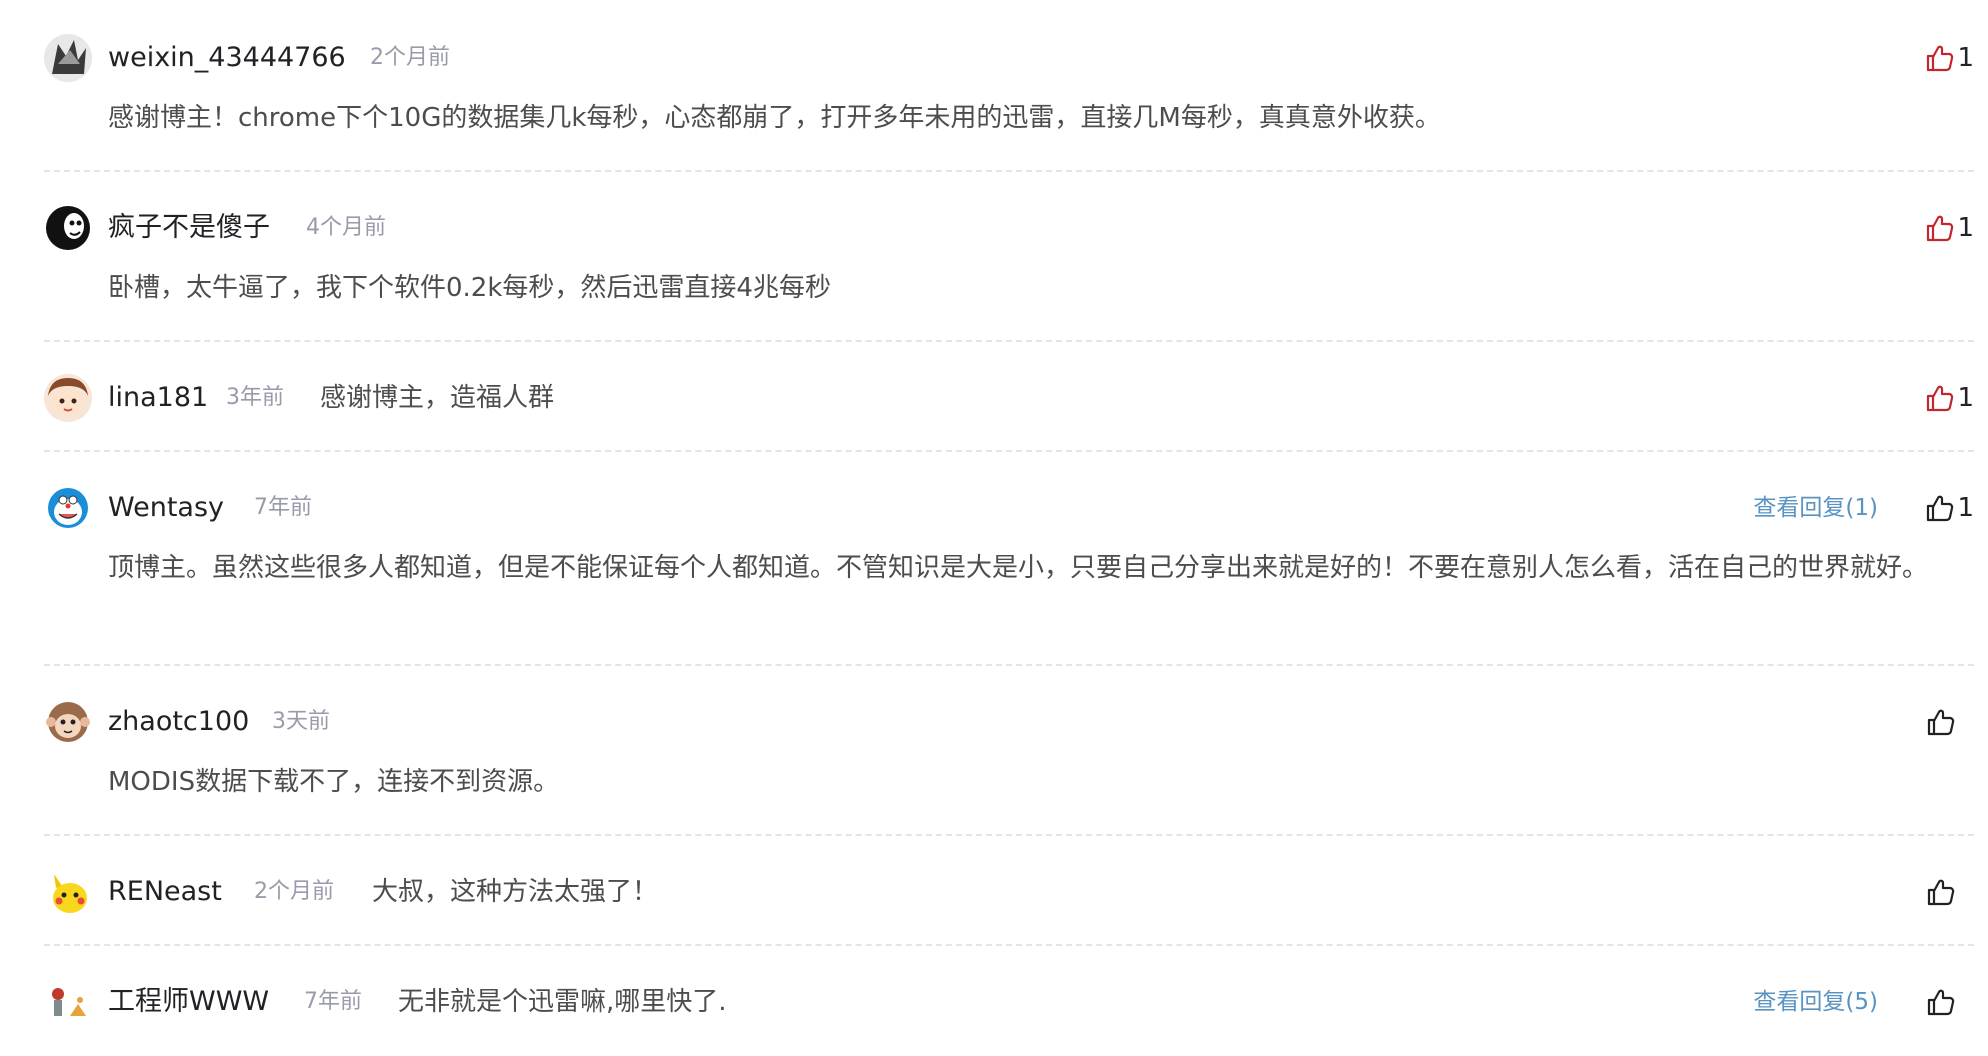 Image resolution: width=1988 pixels, height=1056 pixels. Describe the element at coordinates (255, 397) in the screenshot. I see `comment-time: 3年前` at that location.